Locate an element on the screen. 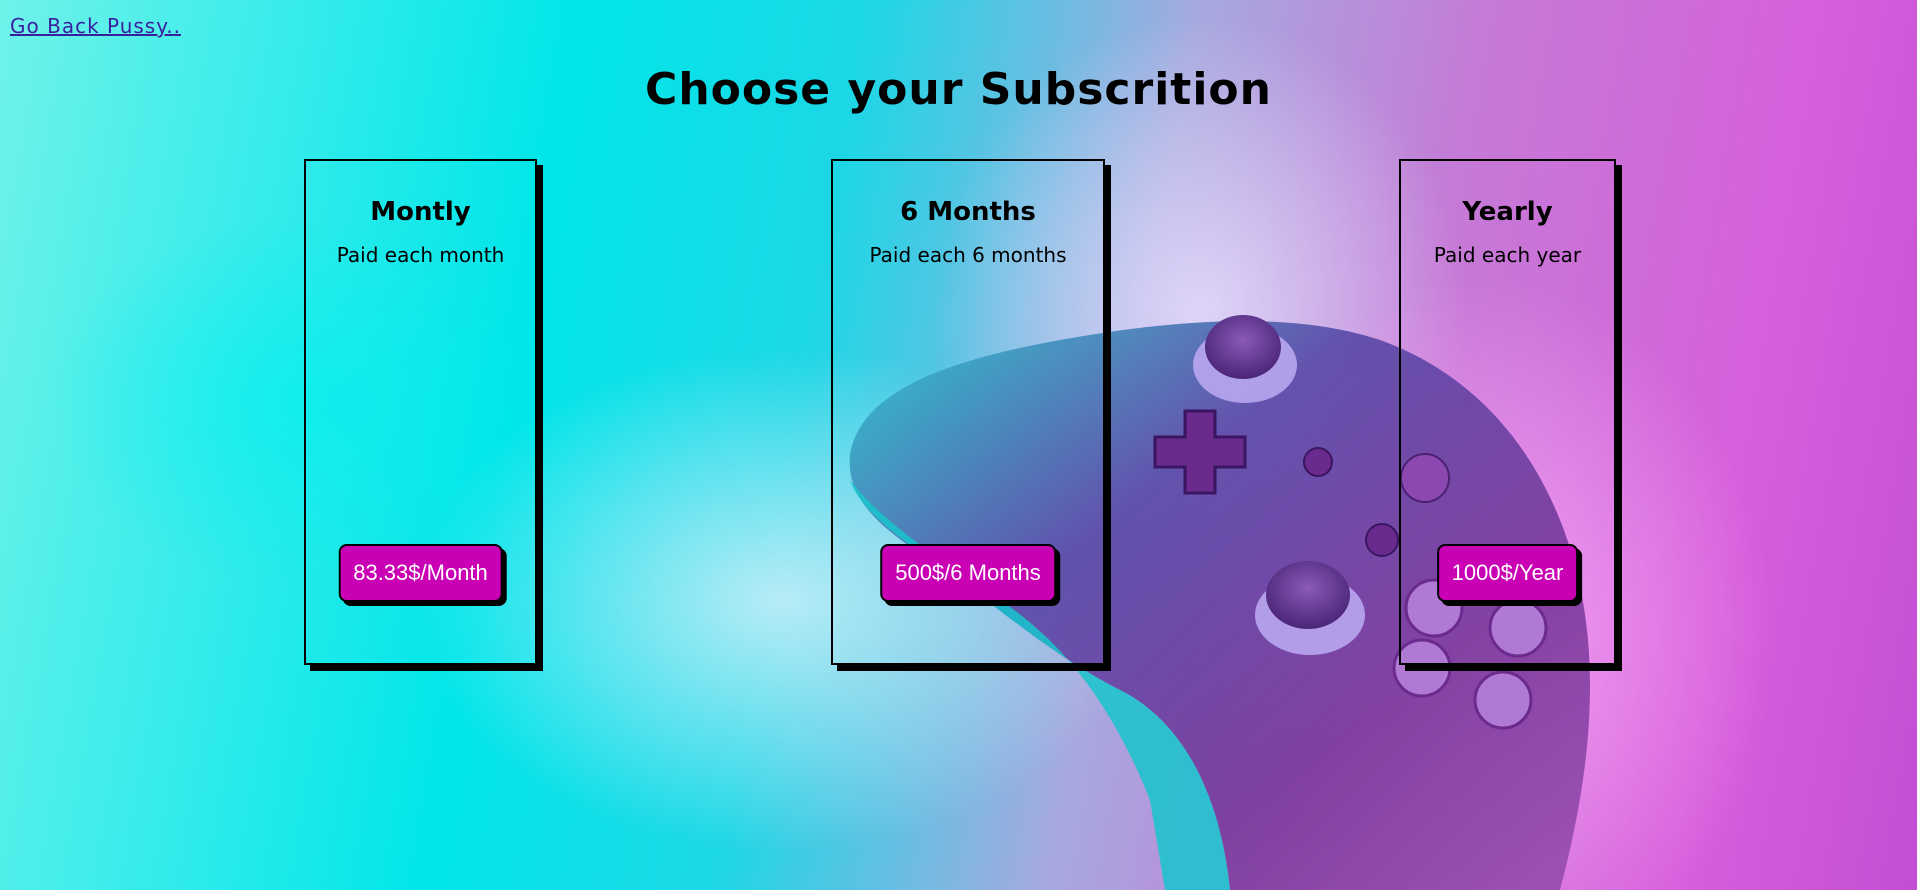 The width and height of the screenshot is (1917, 890). plan-description: Paid each 6 months is located at coordinates (968, 255).